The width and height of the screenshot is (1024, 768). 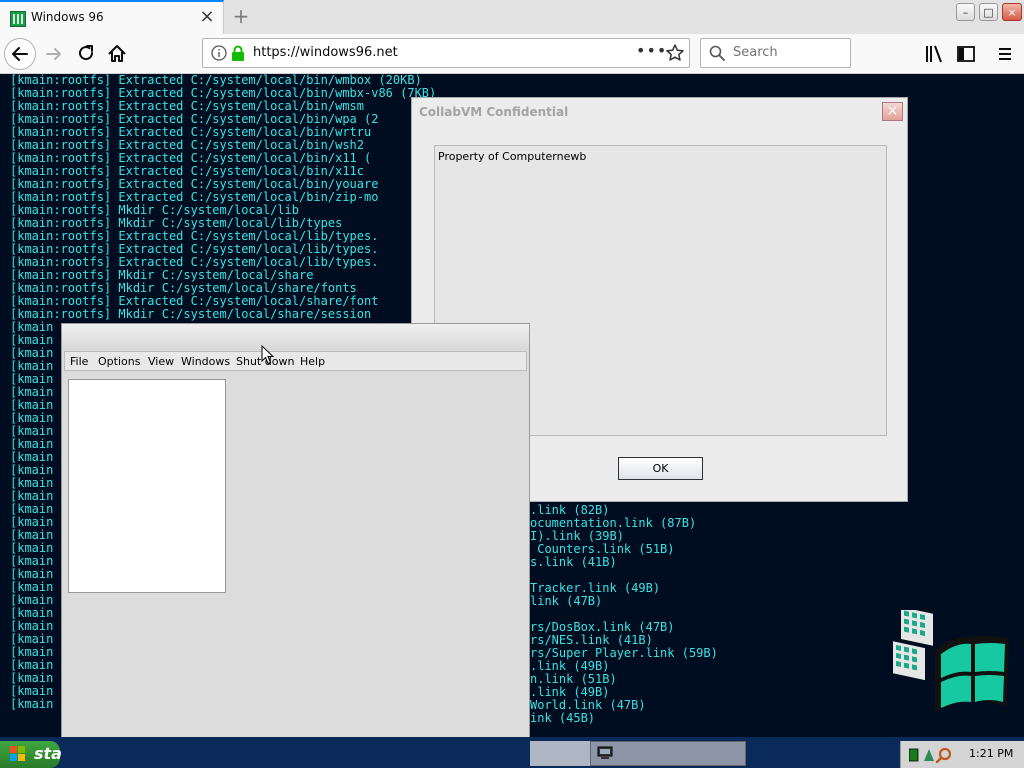 What do you see at coordinates (312, 361) in the screenshot?
I see `menu-help: Help` at bounding box center [312, 361].